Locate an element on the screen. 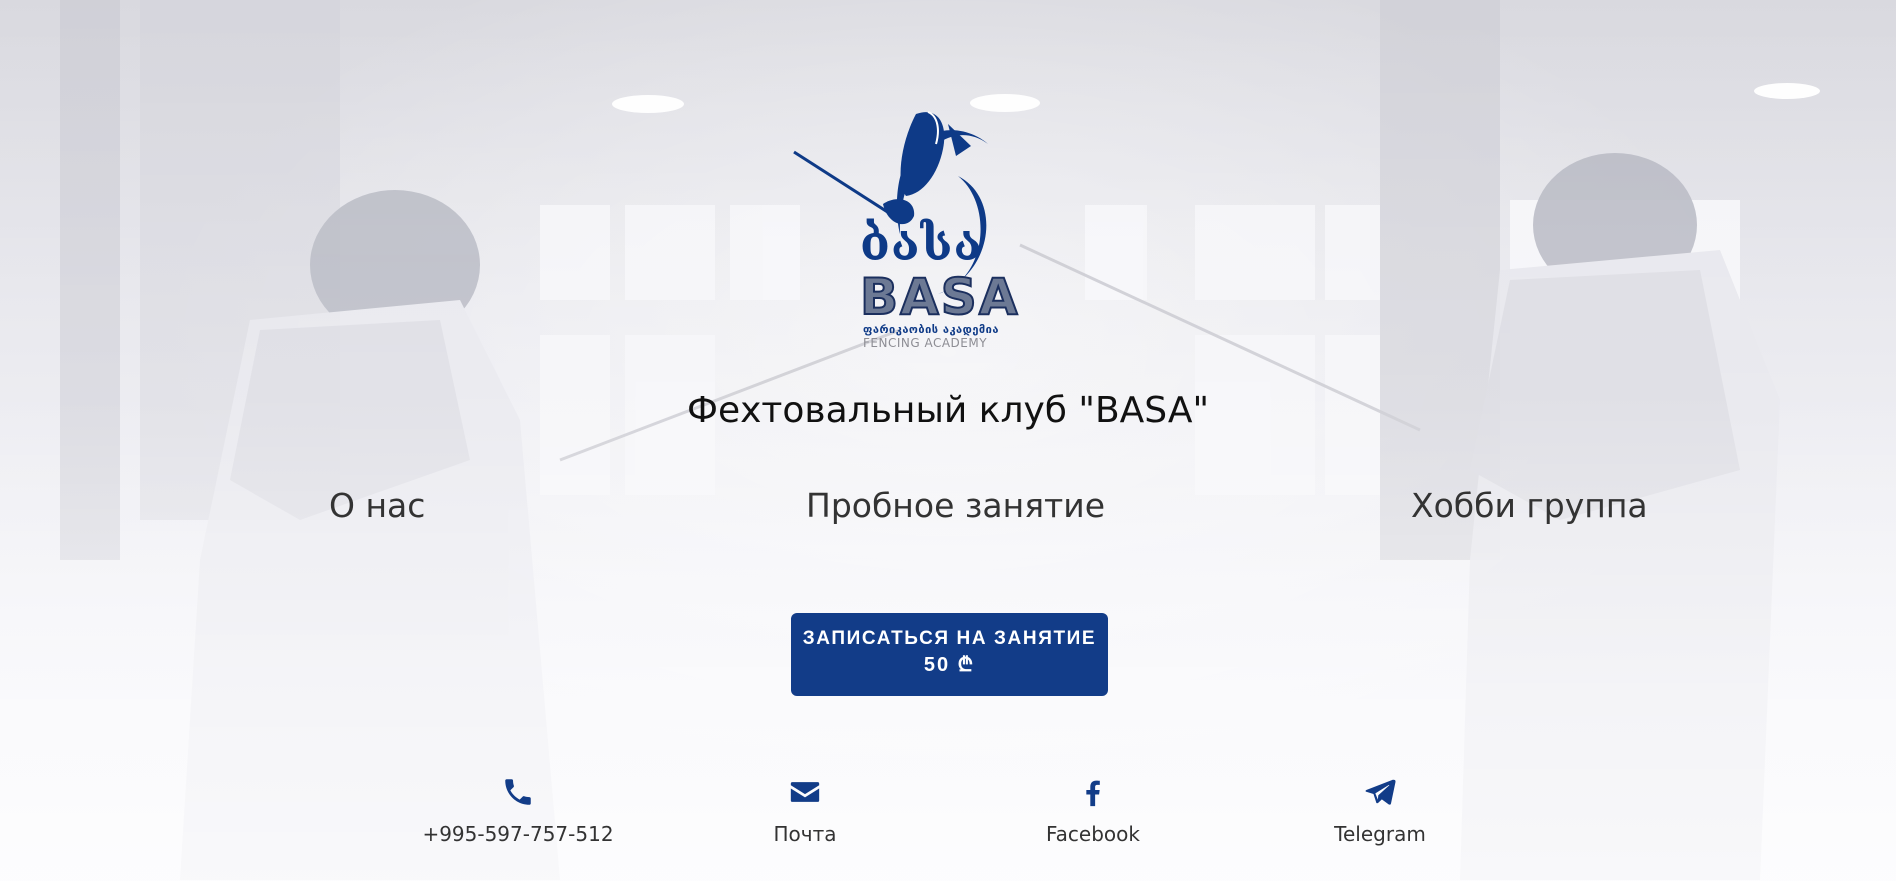 The width and height of the screenshot is (1896, 881). nav-link-trial-lesson: Пробное занятие is located at coordinates (955, 505).